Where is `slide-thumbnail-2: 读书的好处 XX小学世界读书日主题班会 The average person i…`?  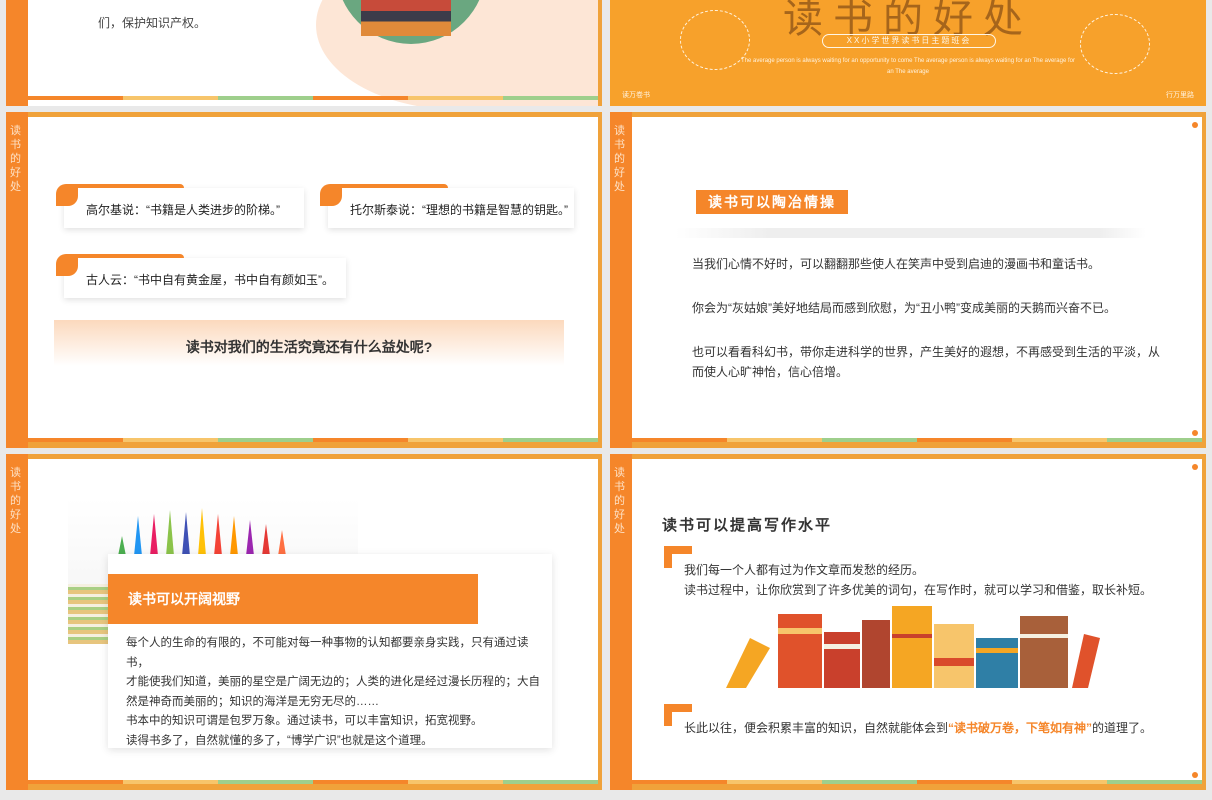 slide-thumbnail-2: 读书的好处 XX小学世界读书日主题班会 The average person i… is located at coordinates (908, 53).